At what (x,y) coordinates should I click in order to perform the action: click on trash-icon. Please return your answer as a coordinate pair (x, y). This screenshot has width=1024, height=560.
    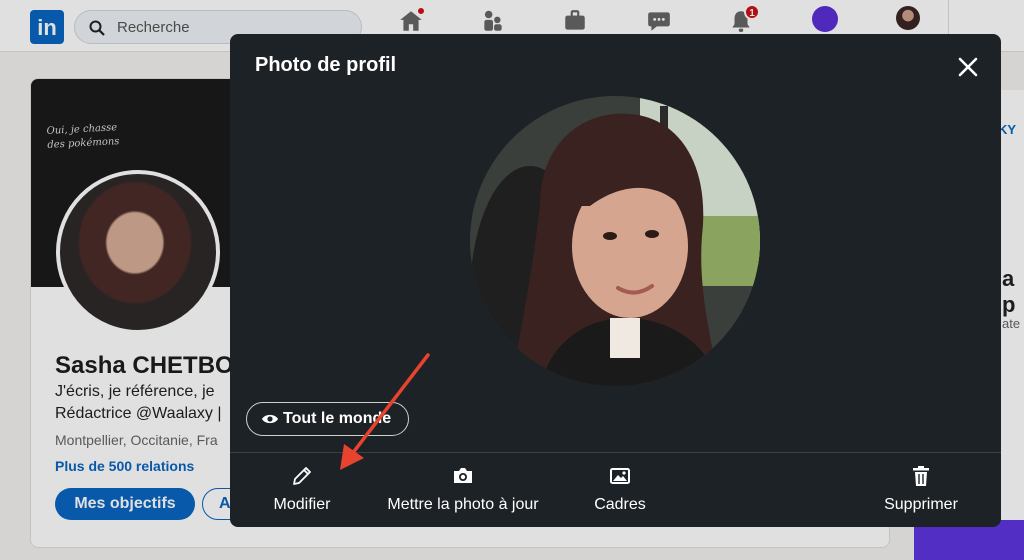
    Looking at the image, I should click on (921, 476).